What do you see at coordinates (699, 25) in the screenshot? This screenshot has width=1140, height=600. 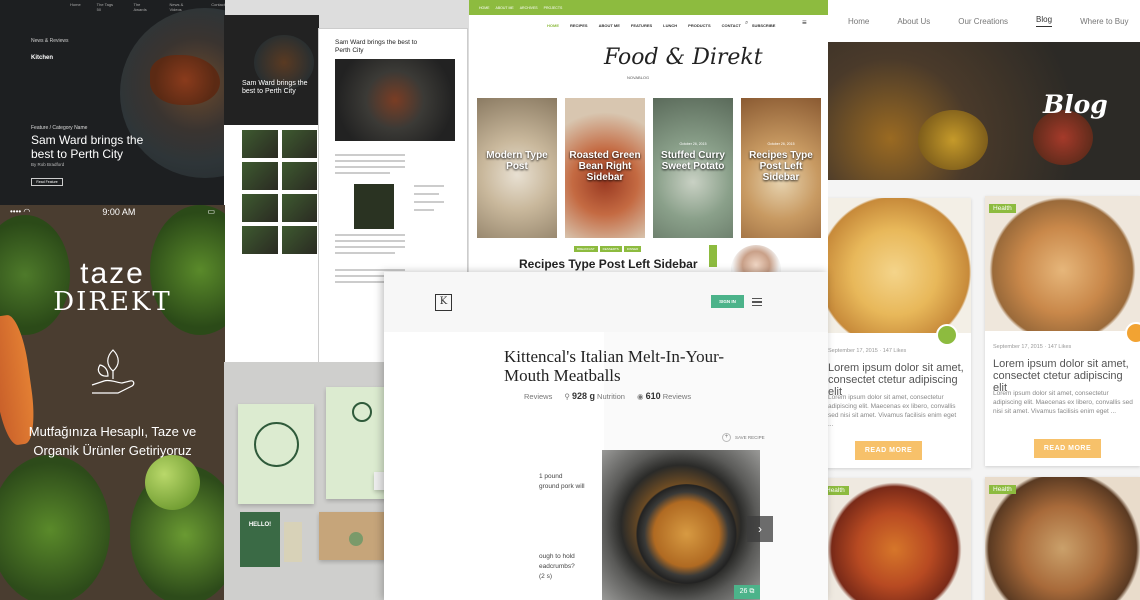 I see `menu-item: PRODUCTS` at bounding box center [699, 25].